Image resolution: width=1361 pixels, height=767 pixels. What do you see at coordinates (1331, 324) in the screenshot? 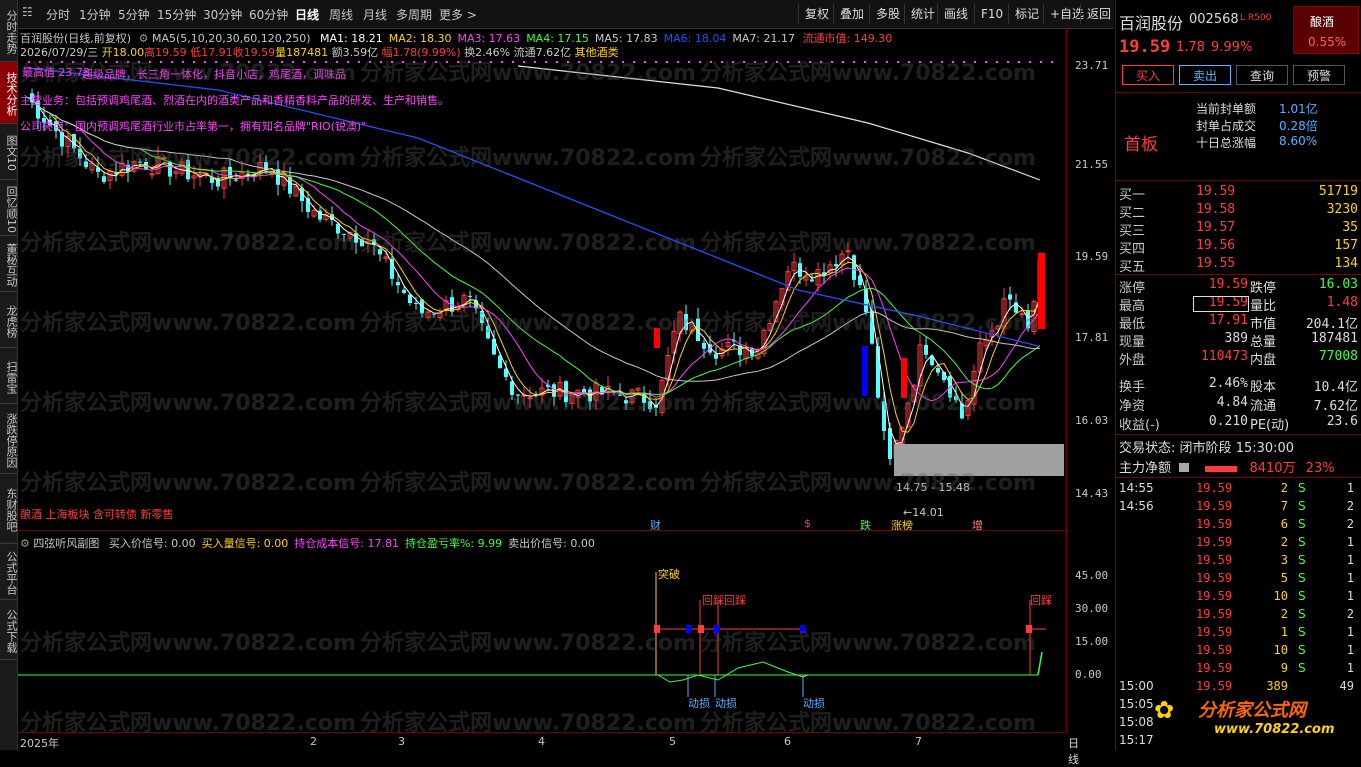
I see `stat-value: 204.1亿` at bounding box center [1331, 324].